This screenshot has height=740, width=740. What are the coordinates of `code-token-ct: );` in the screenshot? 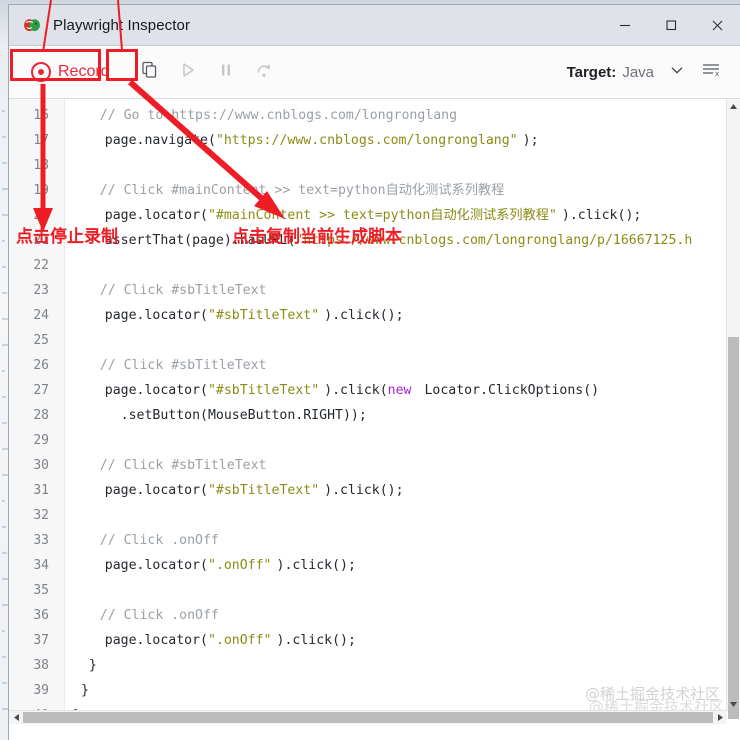 It's located at (530, 140).